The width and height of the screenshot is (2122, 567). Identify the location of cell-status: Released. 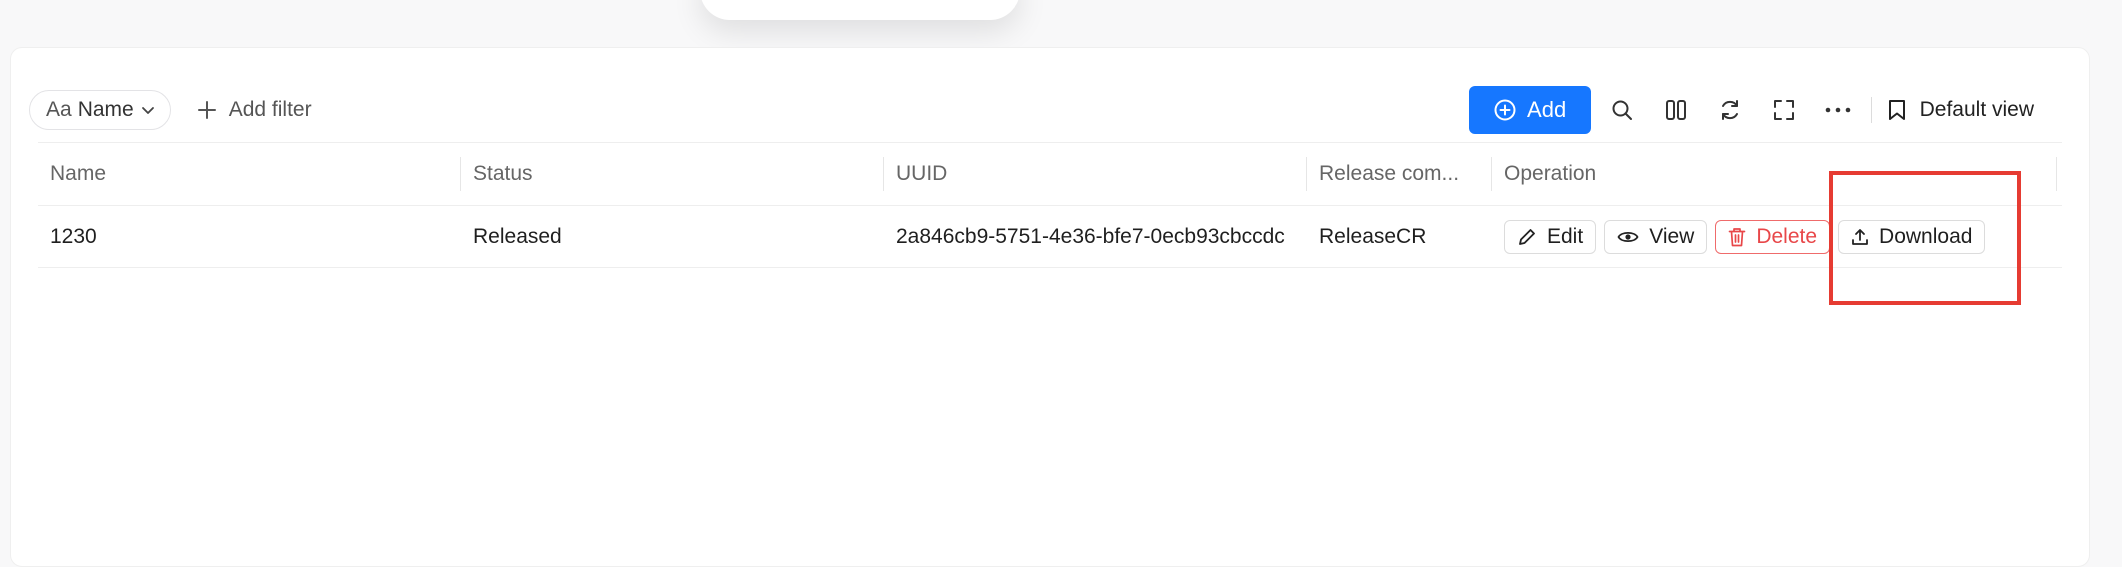
(517, 236).